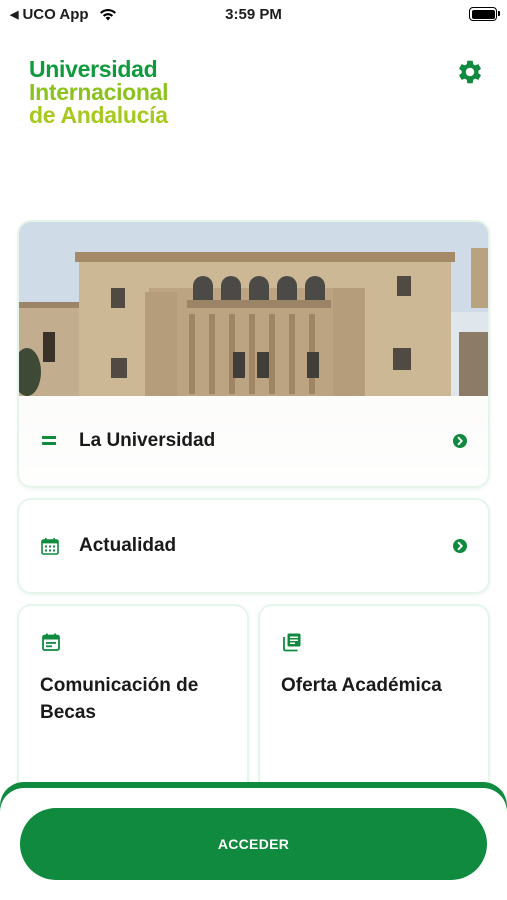 This screenshot has height=900, width=507. Describe the element at coordinates (51, 642) in the screenshot. I see `event-note-icon` at that location.